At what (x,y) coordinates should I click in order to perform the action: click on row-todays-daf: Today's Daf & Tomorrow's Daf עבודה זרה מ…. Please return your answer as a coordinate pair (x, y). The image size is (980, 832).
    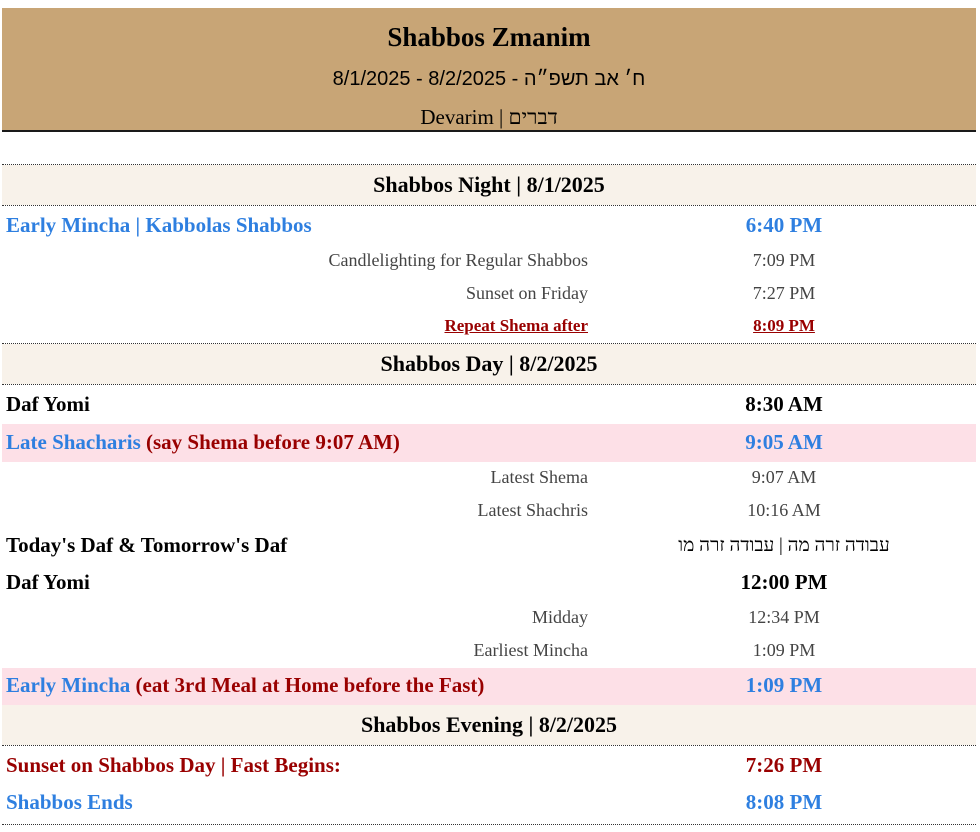
    Looking at the image, I should click on (489, 546).